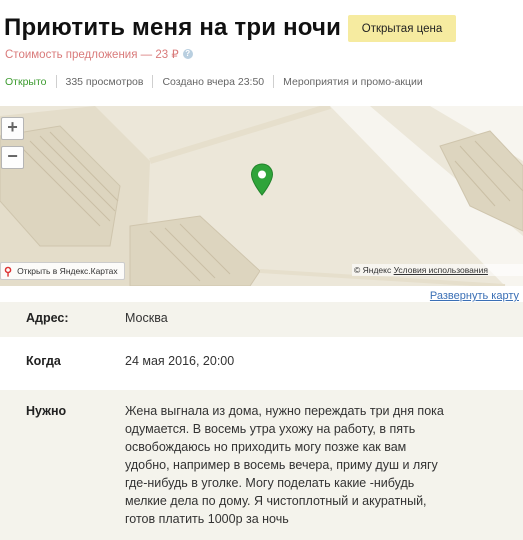  I want to click on terms-link: Условия использования, so click(441, 270).